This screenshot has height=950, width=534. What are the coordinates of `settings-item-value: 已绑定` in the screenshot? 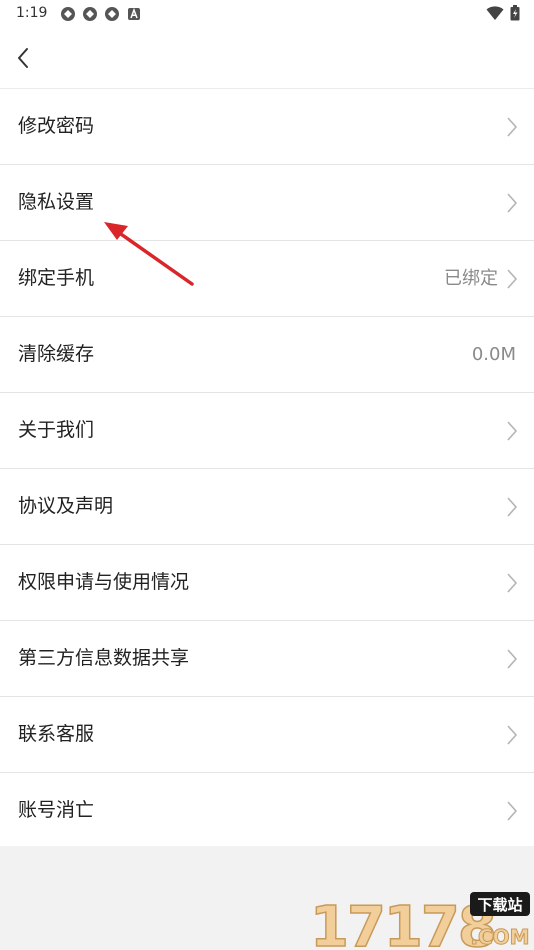 It's located at (471, 278).